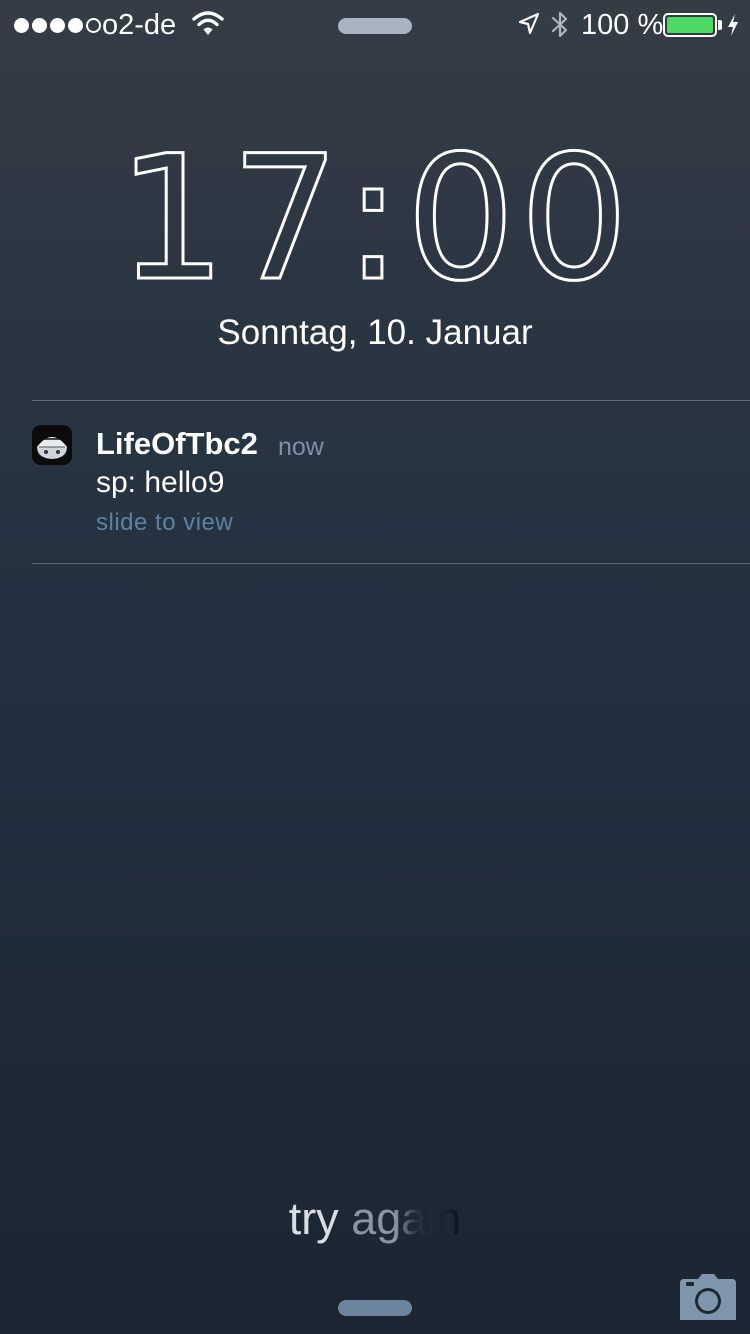 This screenshot has width=750, height=1334. Describe the element at coordinates (164, 523) in the screenshot. I see `notification-slide-hint: slide to view` at that location.